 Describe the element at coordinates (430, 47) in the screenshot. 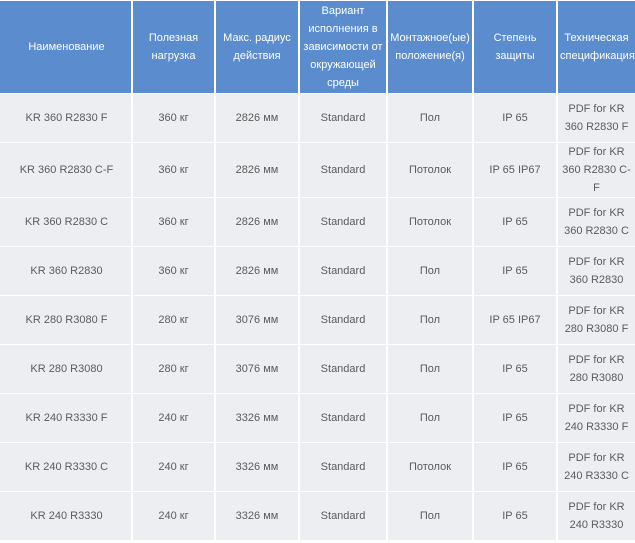

I see `header-mounting-position: Монтажное(ые) положение(я)` at that location.